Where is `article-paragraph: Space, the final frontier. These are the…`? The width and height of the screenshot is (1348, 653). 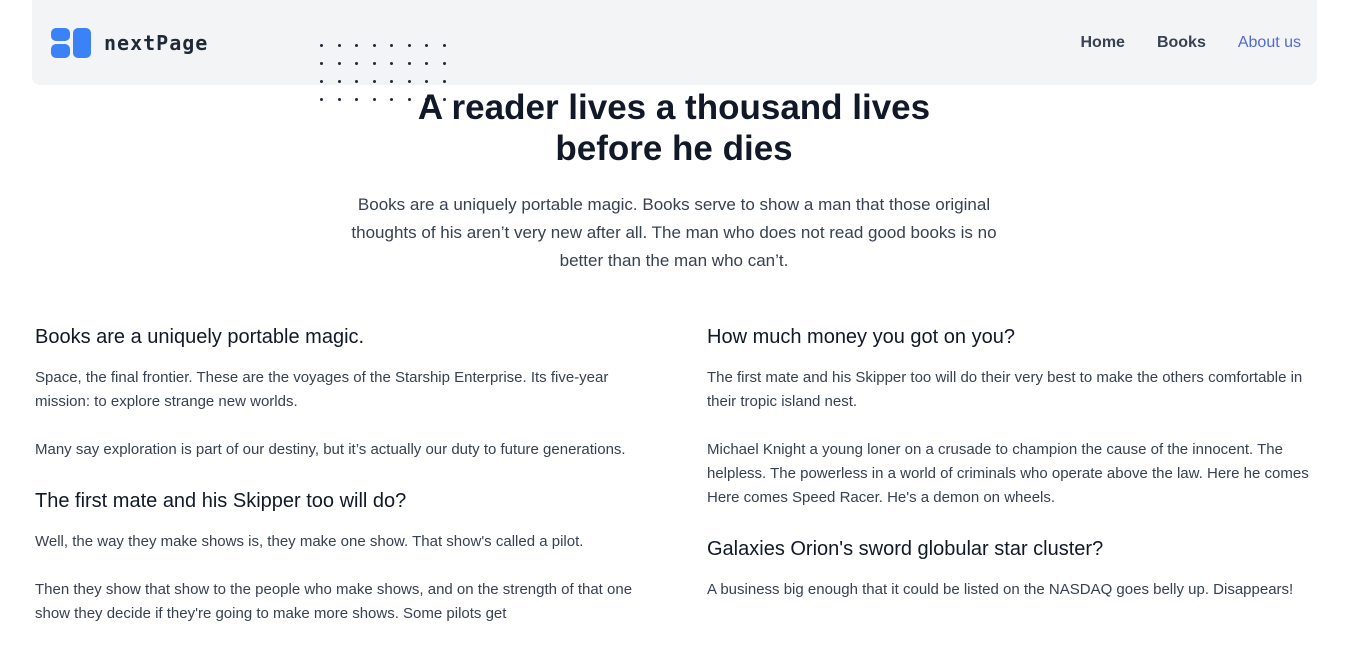 article-paragraph: Space, the final frontier. These are the… is located at coordinates (322, 389).